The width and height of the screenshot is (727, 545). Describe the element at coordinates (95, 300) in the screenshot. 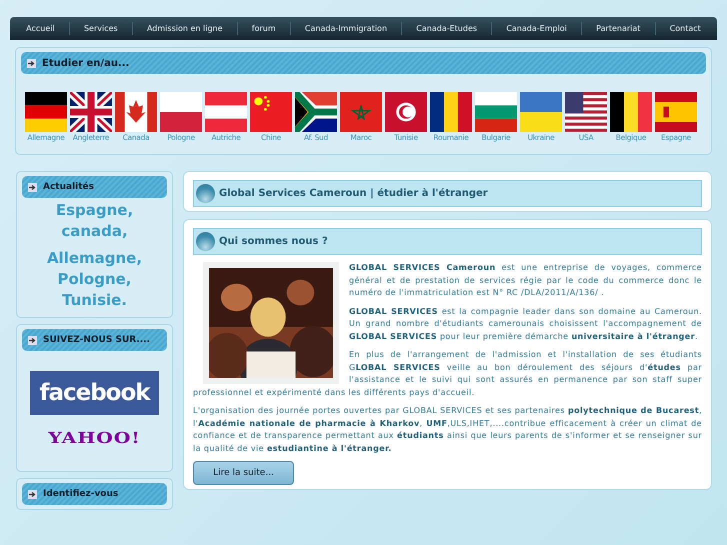

I see `news-link: Tunisie.` at that location.